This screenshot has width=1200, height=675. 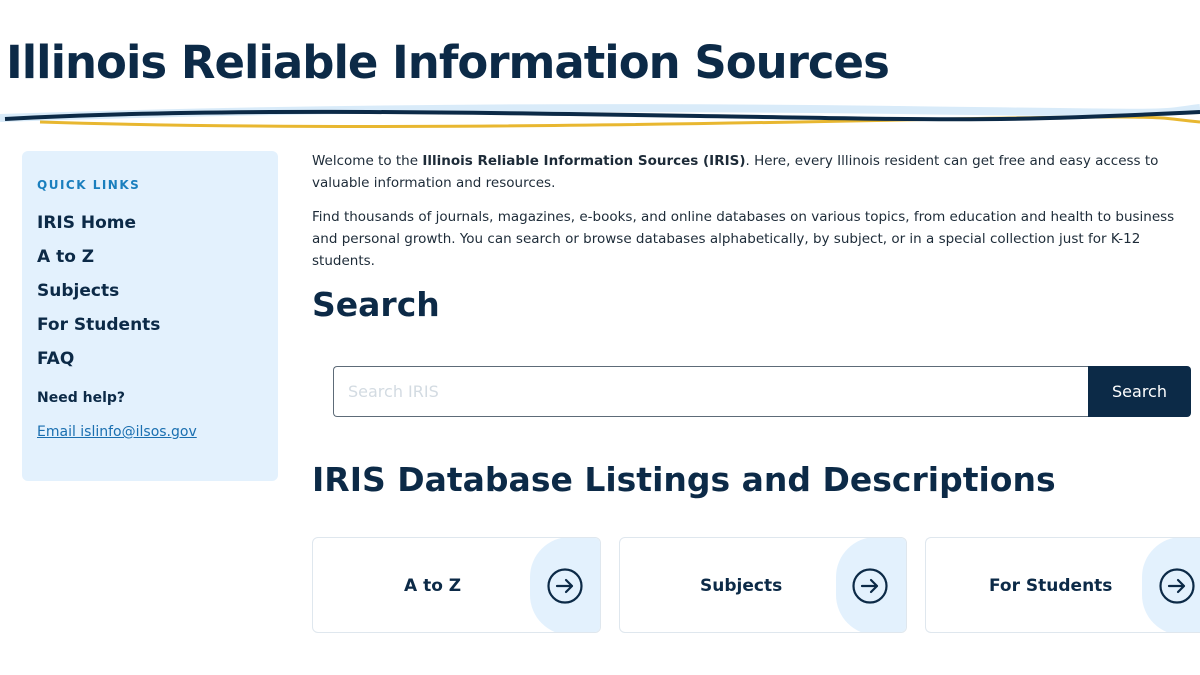 I want to click on listings-heading: IRIS Database Listings and Descriptions, so click(x=684, y=479).